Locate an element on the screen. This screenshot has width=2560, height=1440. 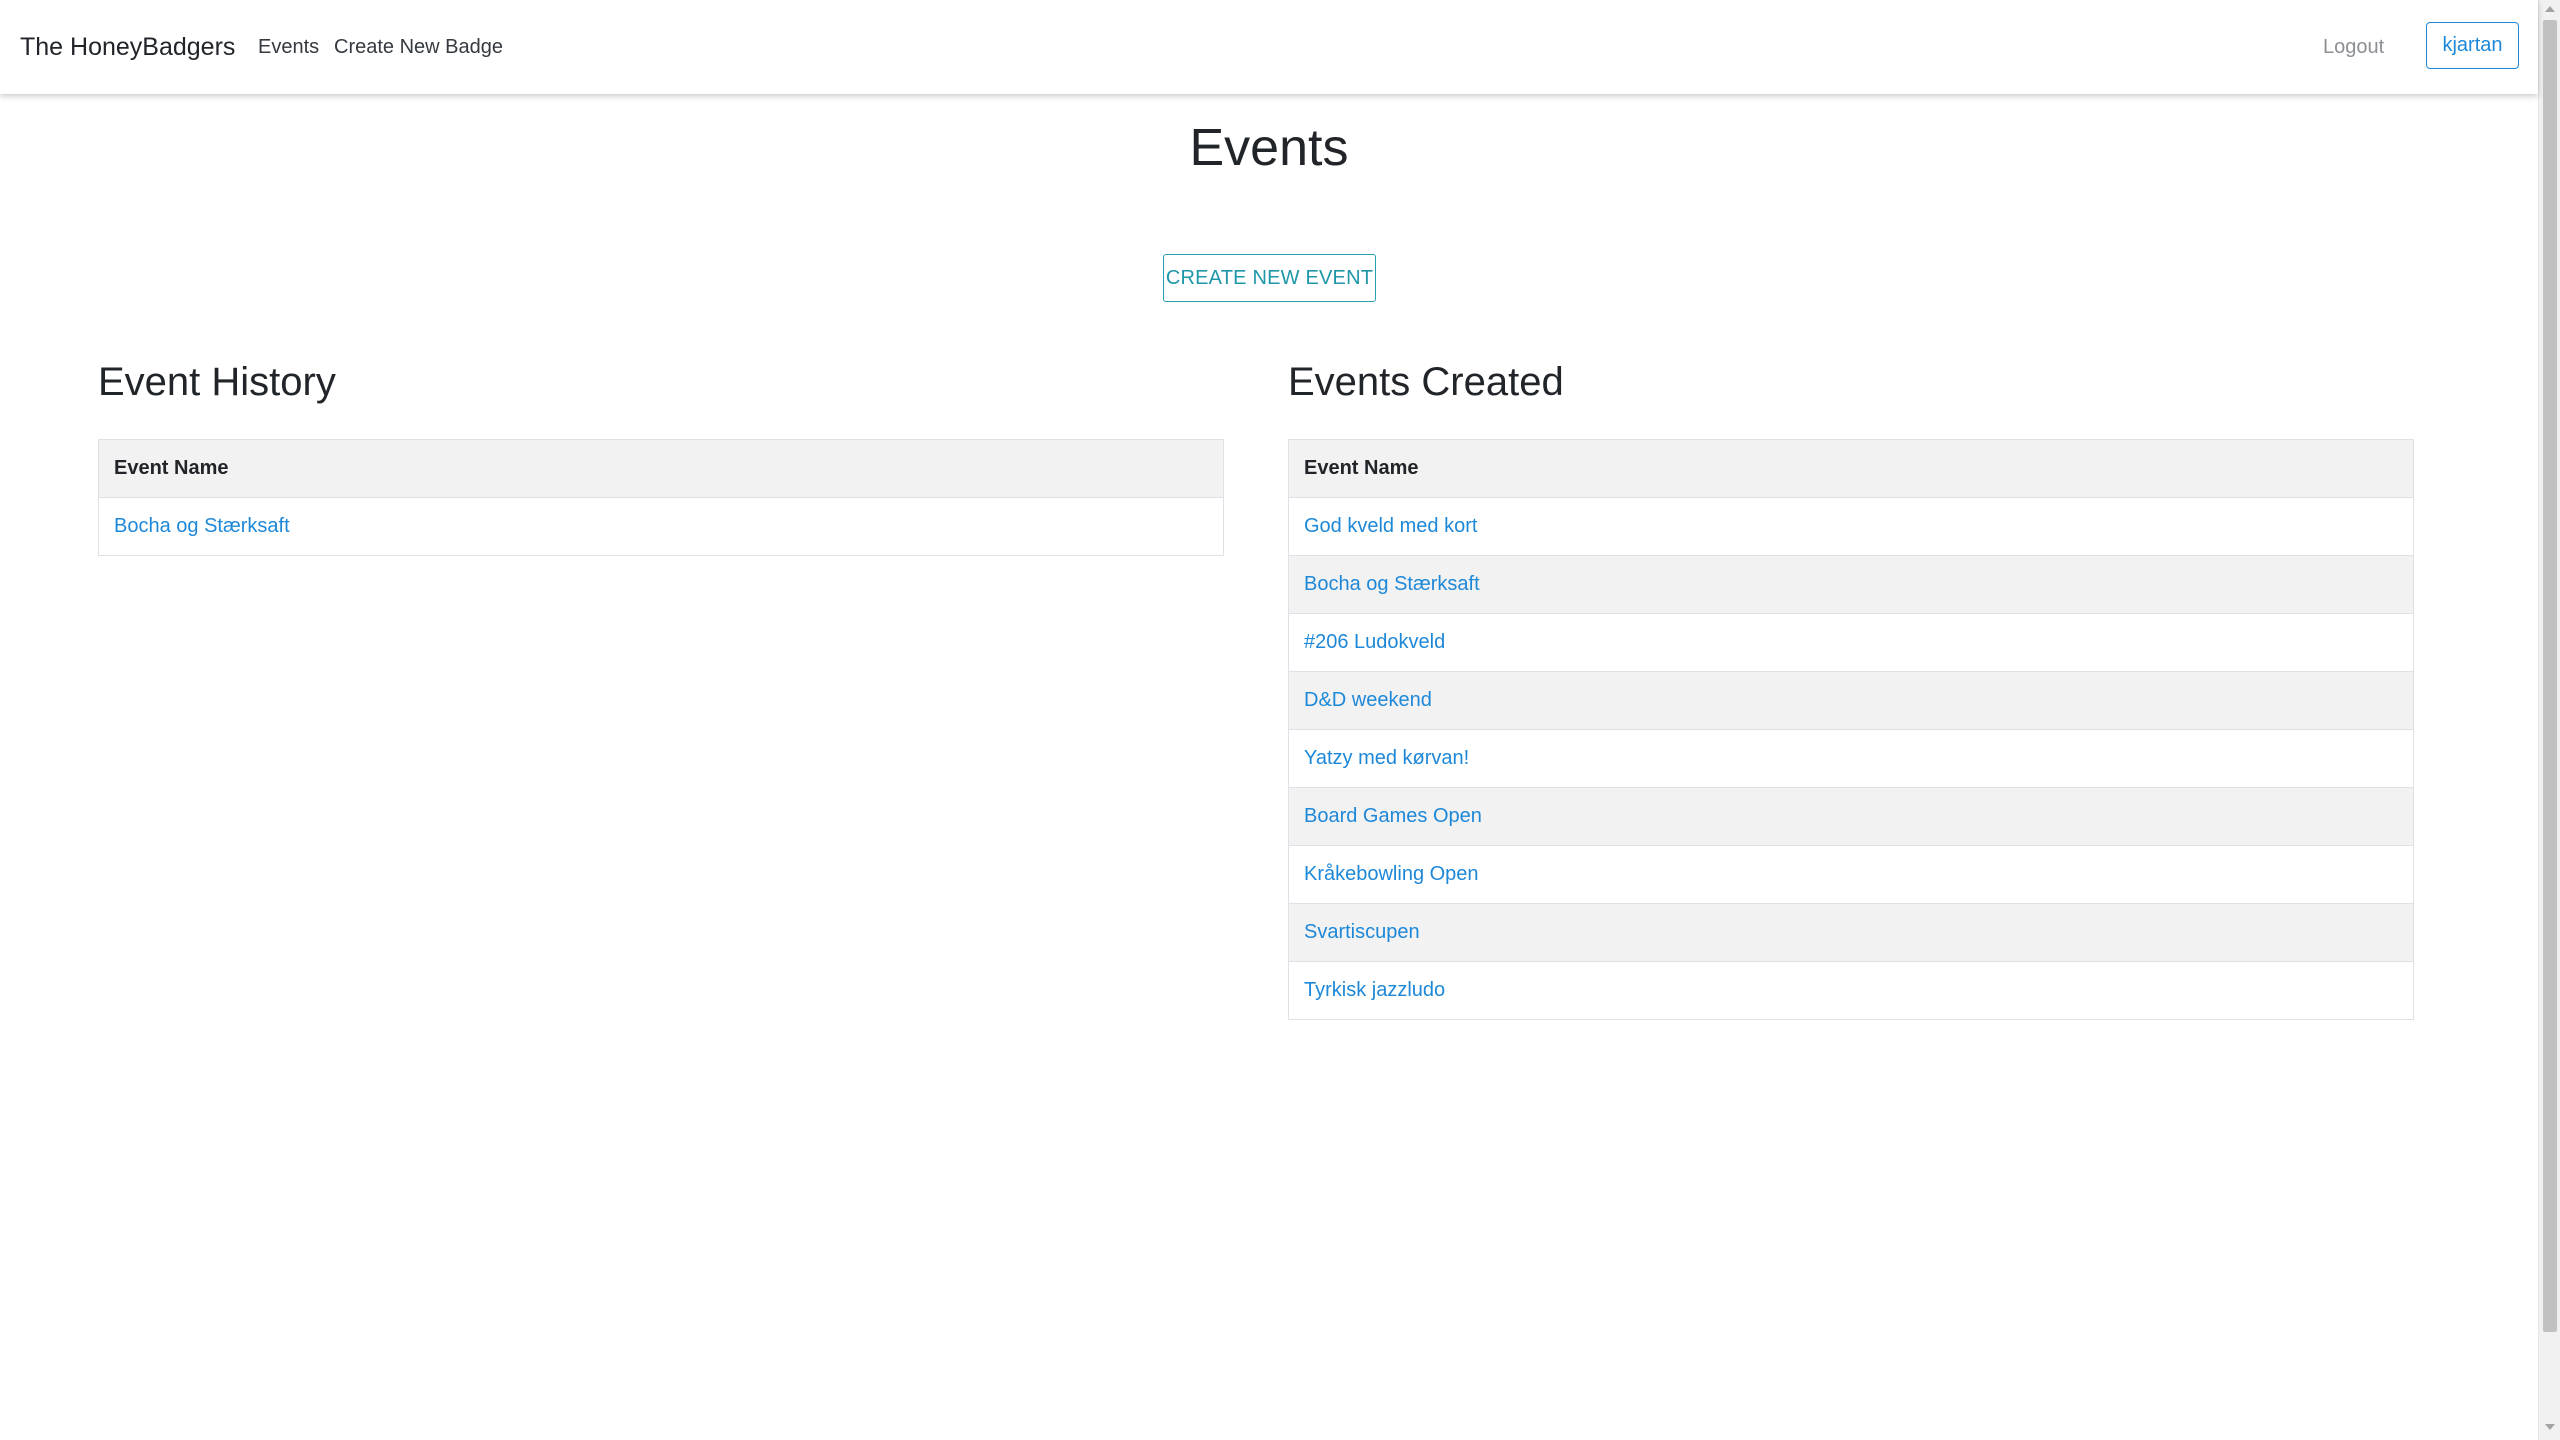
event-history-heading: Event History is located at coordinates (217, 382).